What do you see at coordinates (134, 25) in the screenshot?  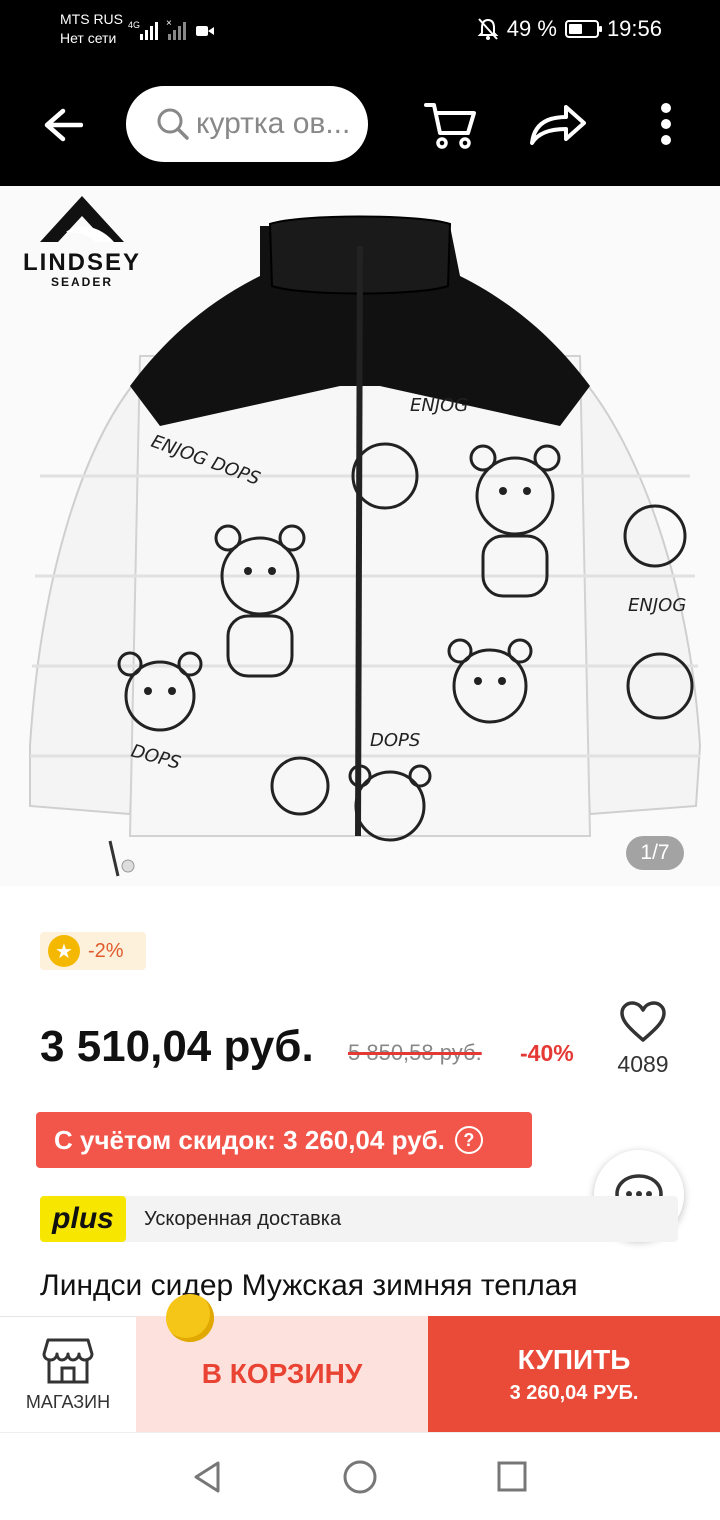 I see `svg-text: 4G` at bounding box center [134, 25].